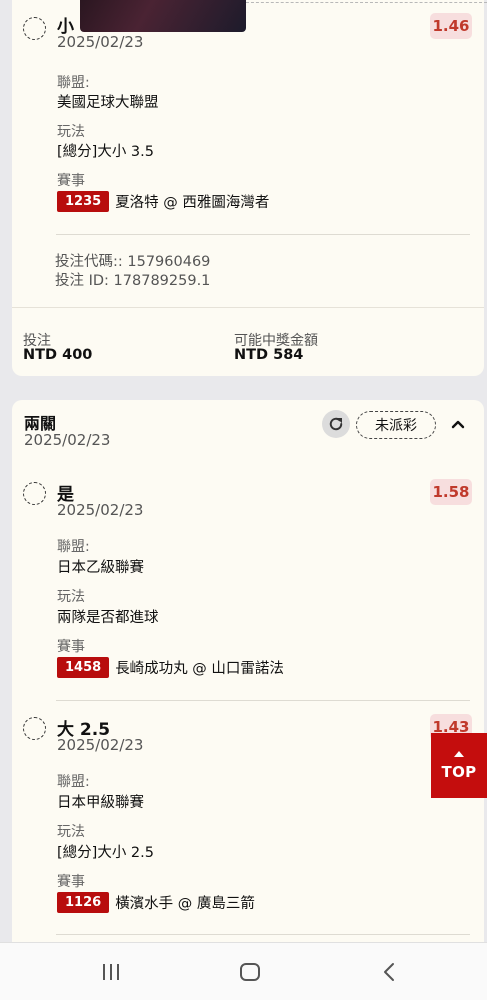 The image size is (487, 1000). What do you see at coordinates (83, 902) in the screenshot?
I see `event-code-badge: 1126` at bounding box center [83, 902].